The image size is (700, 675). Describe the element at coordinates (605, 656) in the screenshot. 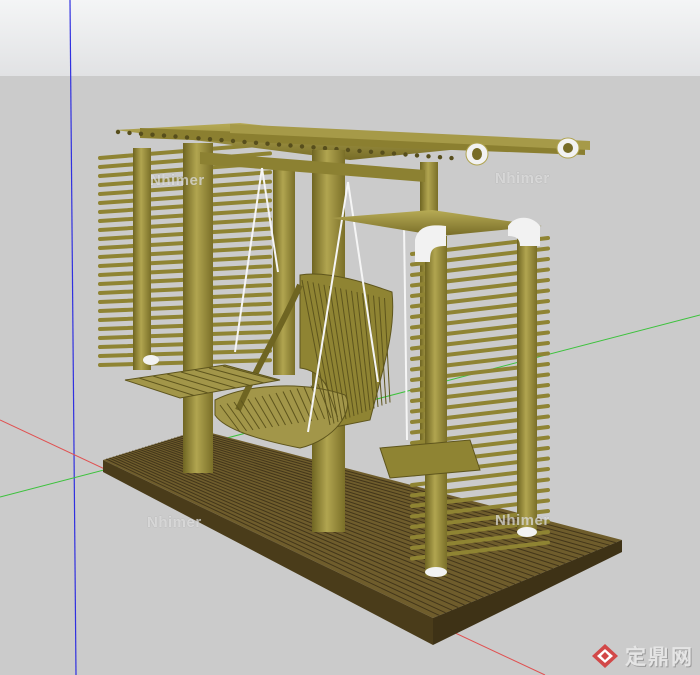

I see `diamond-logo-icon` at that location.